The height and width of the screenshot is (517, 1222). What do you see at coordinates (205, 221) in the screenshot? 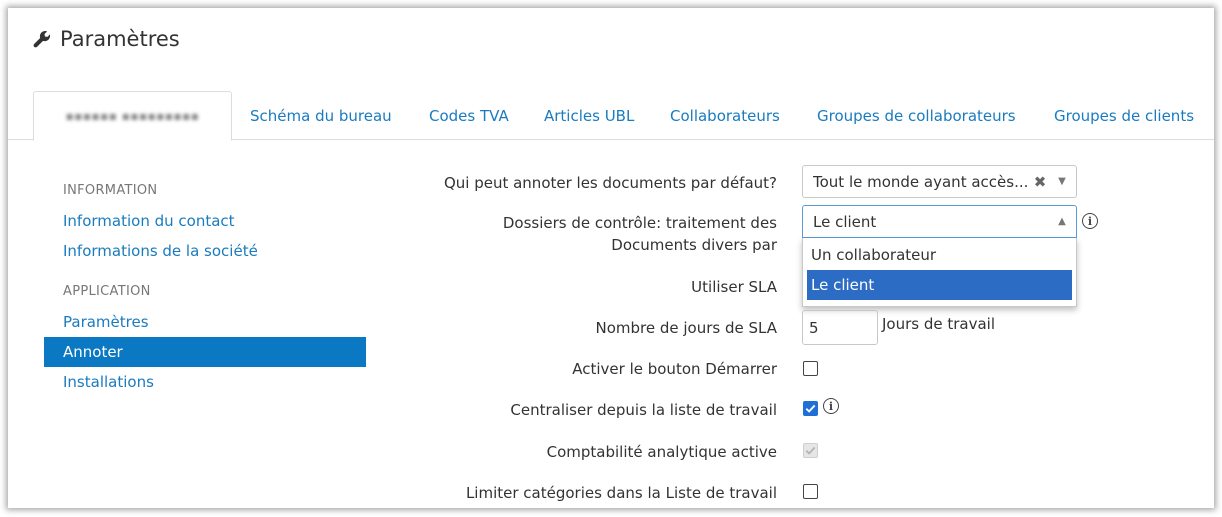
I see `sidebar-item-contact: Information du contact` at bounding box center [205, 221].